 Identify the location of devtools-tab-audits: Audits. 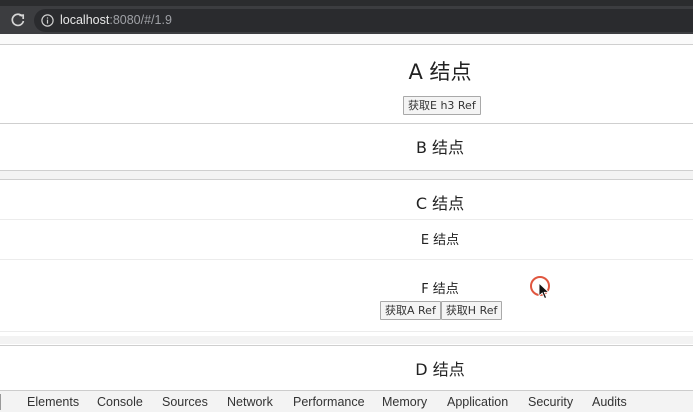
(609, 402).